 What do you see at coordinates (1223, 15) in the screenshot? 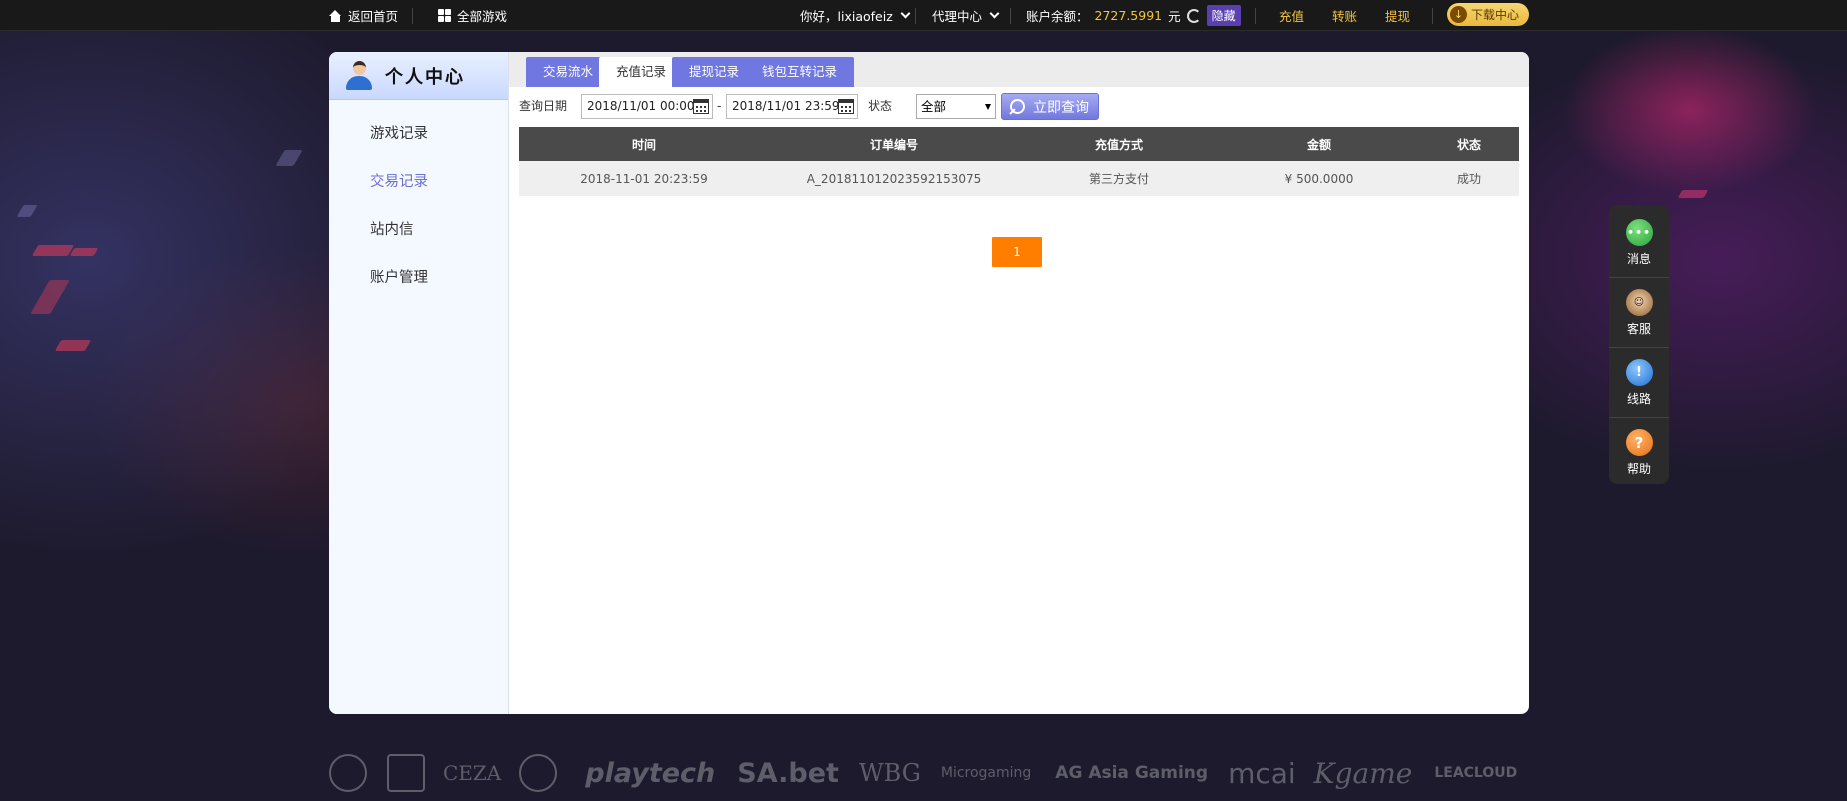
I see `hide-balance-button: 隐藏` at bounding box center [1223, 15].